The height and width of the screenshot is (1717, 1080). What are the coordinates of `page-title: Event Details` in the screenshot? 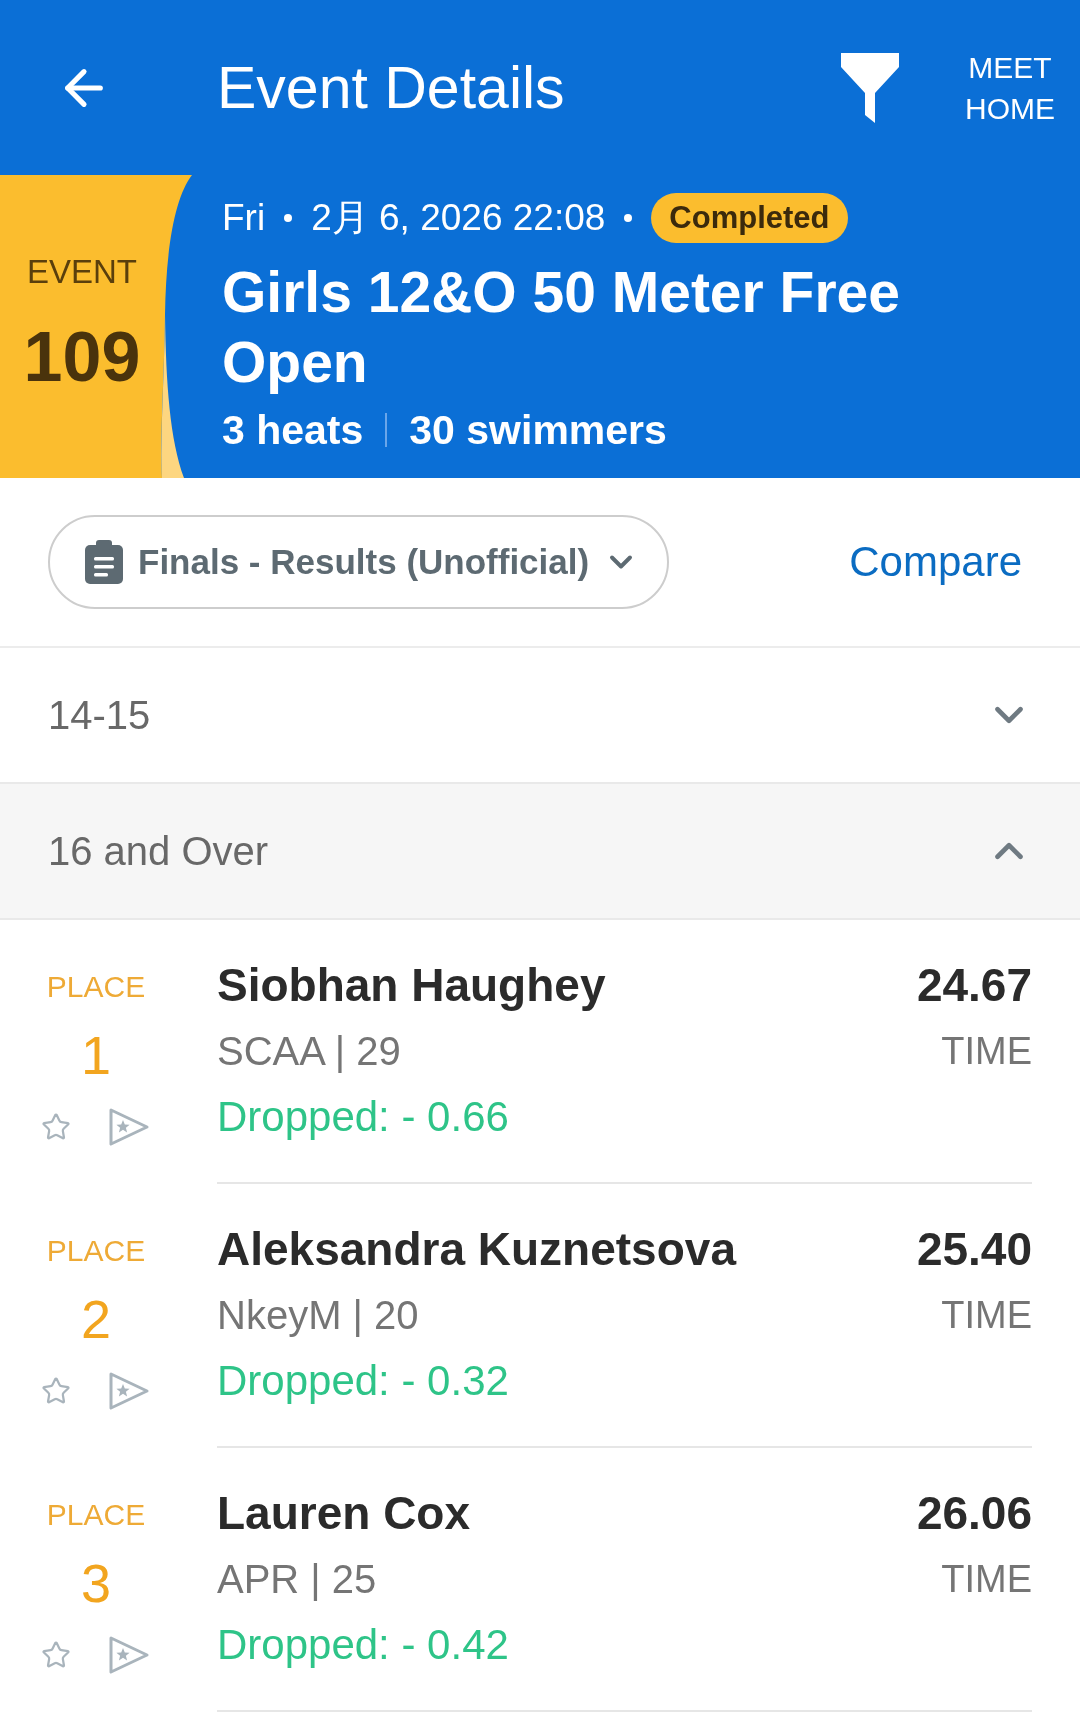 It's located at (391, 88).